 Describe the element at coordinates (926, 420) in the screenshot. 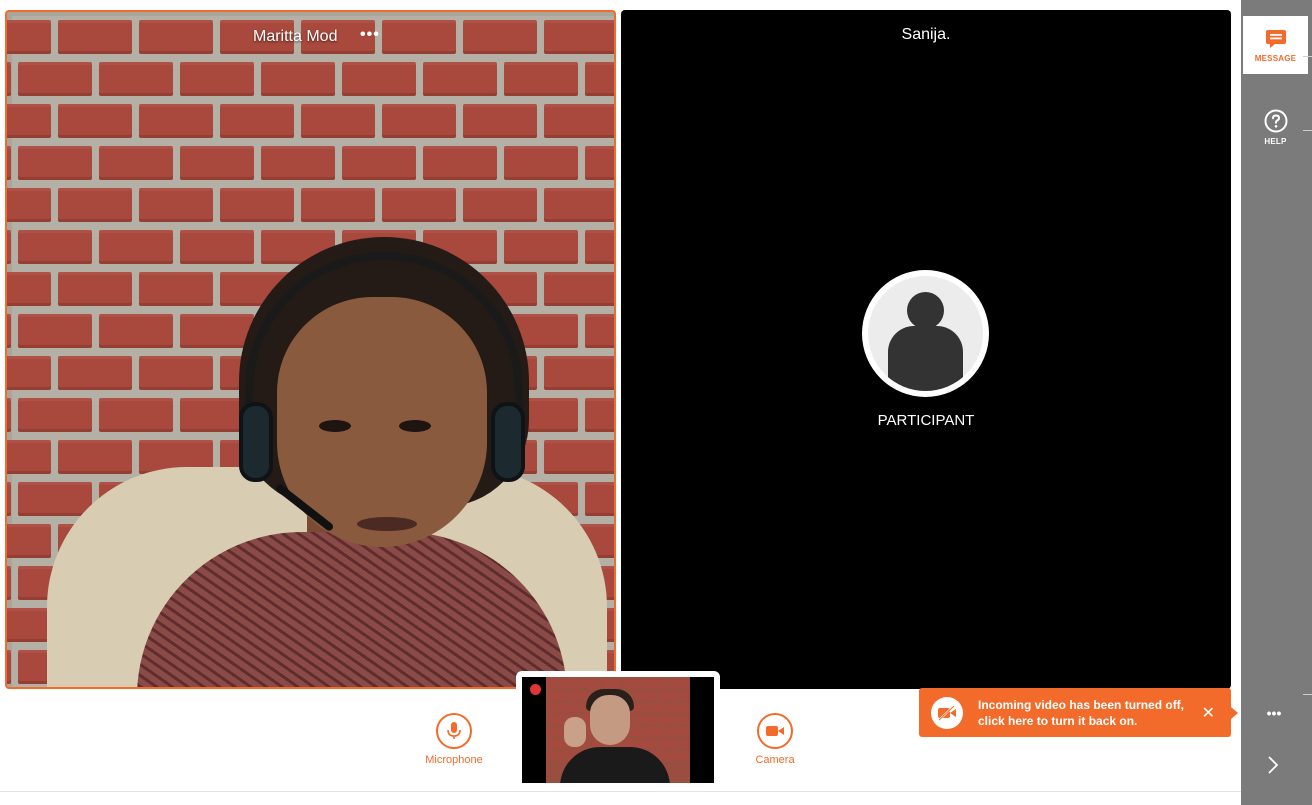

I see `participant-role-label: PARTICIPANT` at that location.